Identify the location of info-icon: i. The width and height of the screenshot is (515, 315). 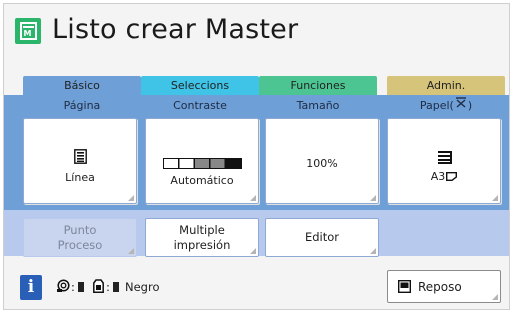
(31, 287).